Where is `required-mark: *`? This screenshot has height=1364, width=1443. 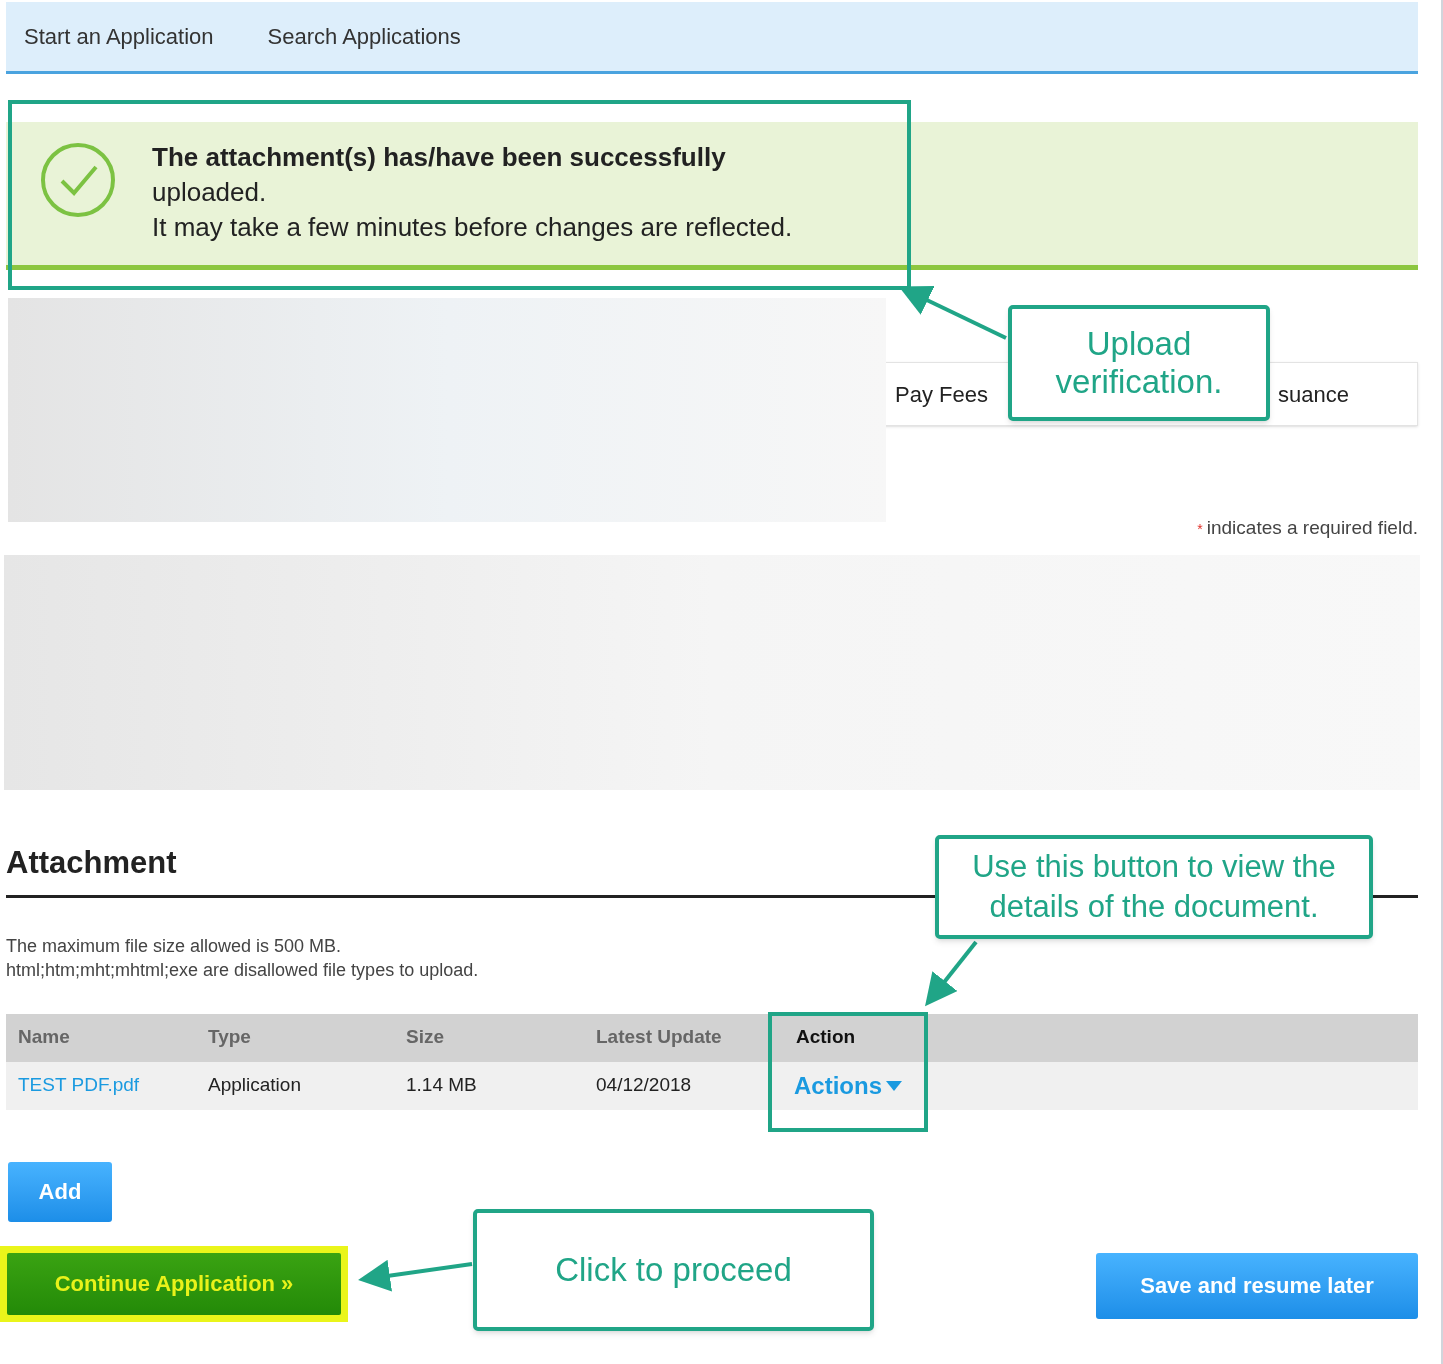 required-mark: * is located at coordinates (1200, 529).